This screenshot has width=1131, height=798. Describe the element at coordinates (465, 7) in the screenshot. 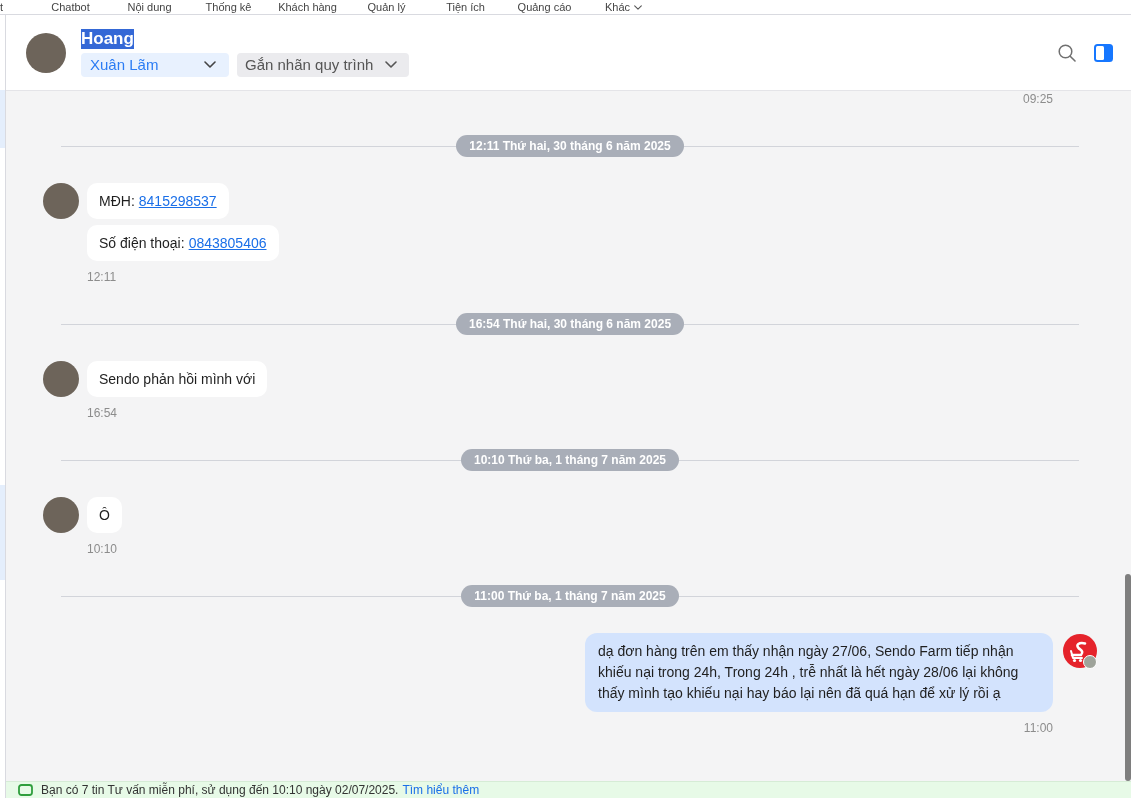

I see `nav-link: Tiện ích` at that location.